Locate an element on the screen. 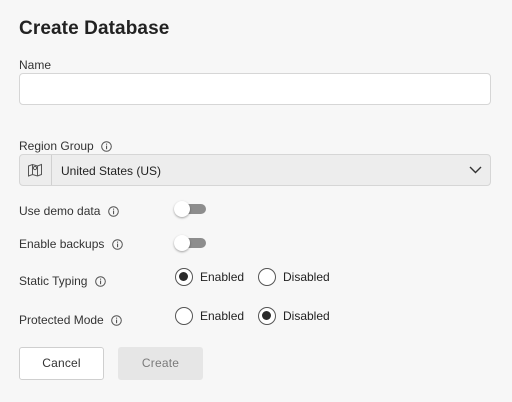 Image resolution: width=512 pixels, height=402 pixels. static-typing-label-row: Static Typing is located at coordinates (62, 281).